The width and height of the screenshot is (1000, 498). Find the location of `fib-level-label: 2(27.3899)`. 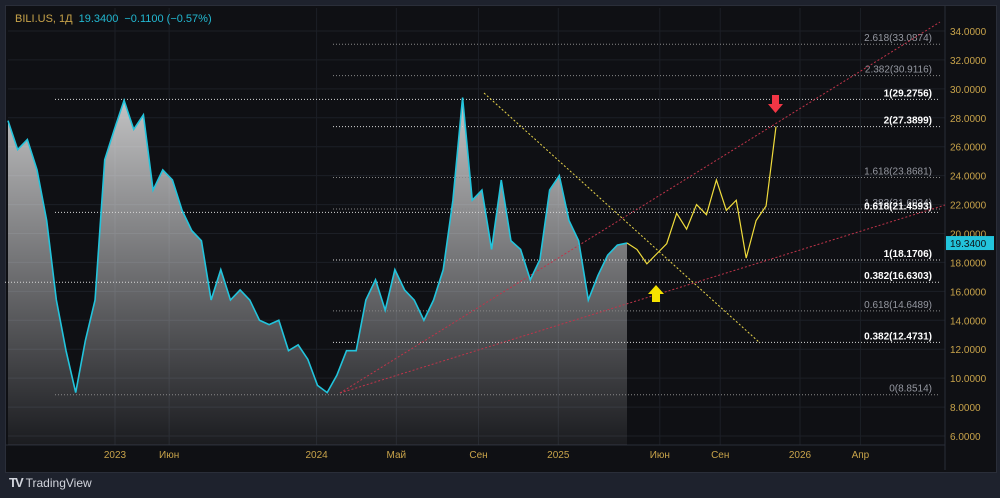

fib-level-label: 2(27.3899) is located at coordinates (908, 121).